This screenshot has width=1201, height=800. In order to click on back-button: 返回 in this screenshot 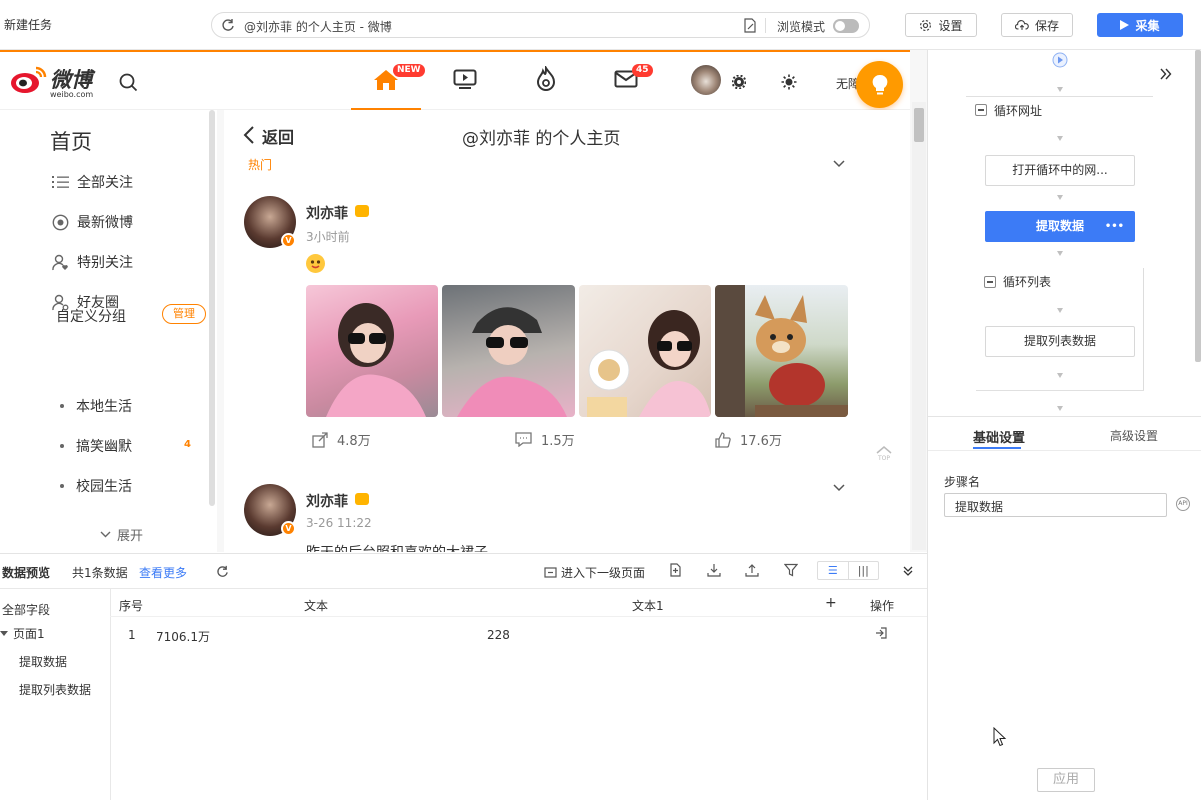, I will do `click(278, 136)`.